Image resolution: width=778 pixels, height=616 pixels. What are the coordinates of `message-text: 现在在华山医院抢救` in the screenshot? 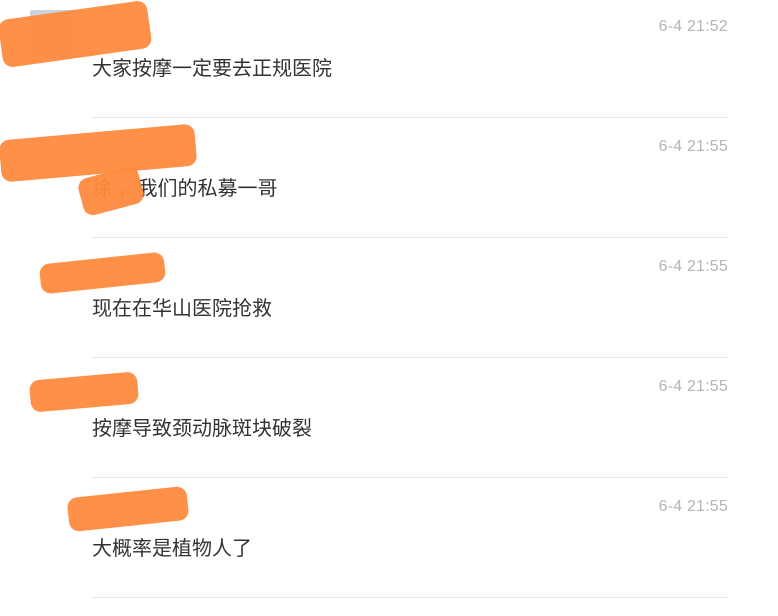 It's located at (182, 309).